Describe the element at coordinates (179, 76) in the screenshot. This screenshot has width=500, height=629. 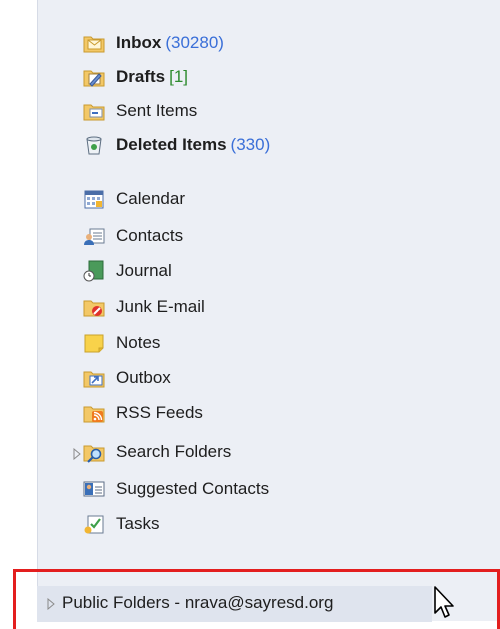
I see `draft-count: [1]` at that location.